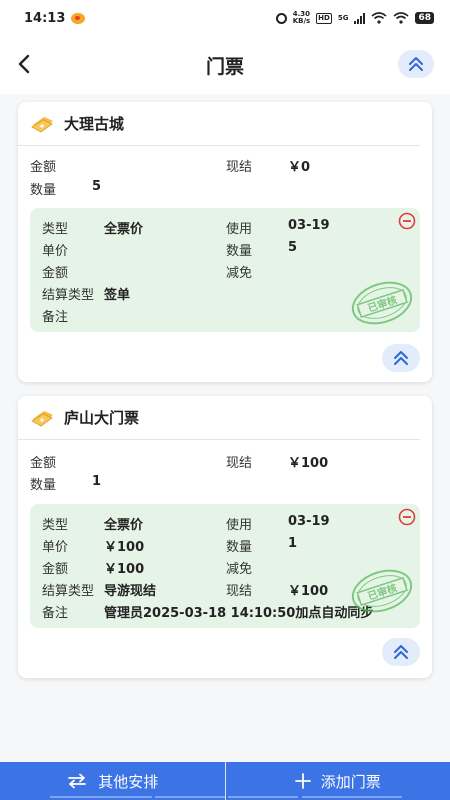 The width and height of the screenshot is (450, 800). I want to click on detail-quantity-value: 5, so click(293, 247).